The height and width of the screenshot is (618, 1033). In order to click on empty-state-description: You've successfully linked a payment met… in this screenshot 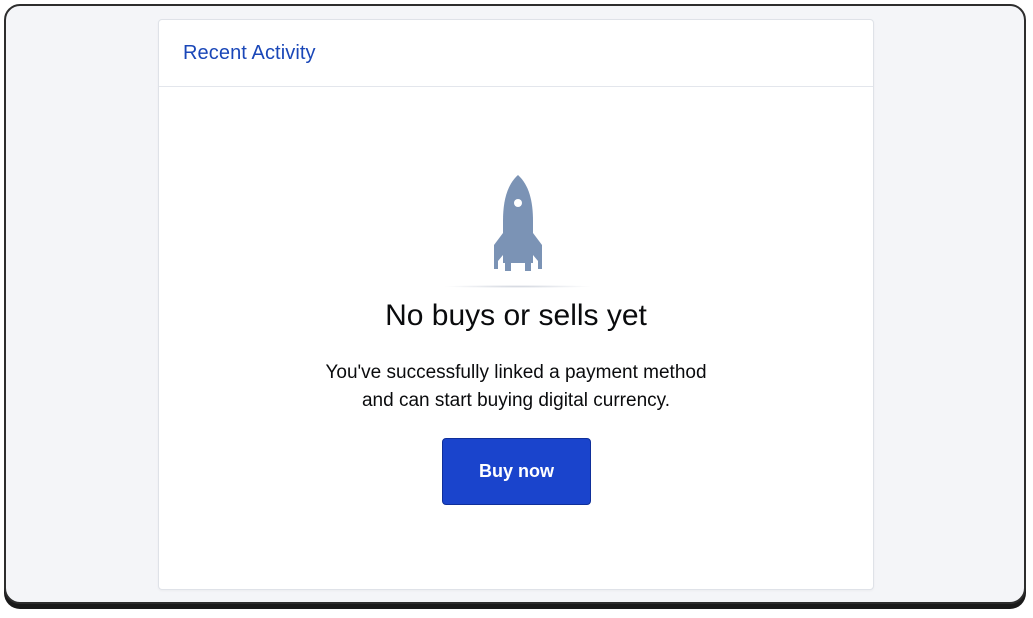, I will do `click(516, 387)`.